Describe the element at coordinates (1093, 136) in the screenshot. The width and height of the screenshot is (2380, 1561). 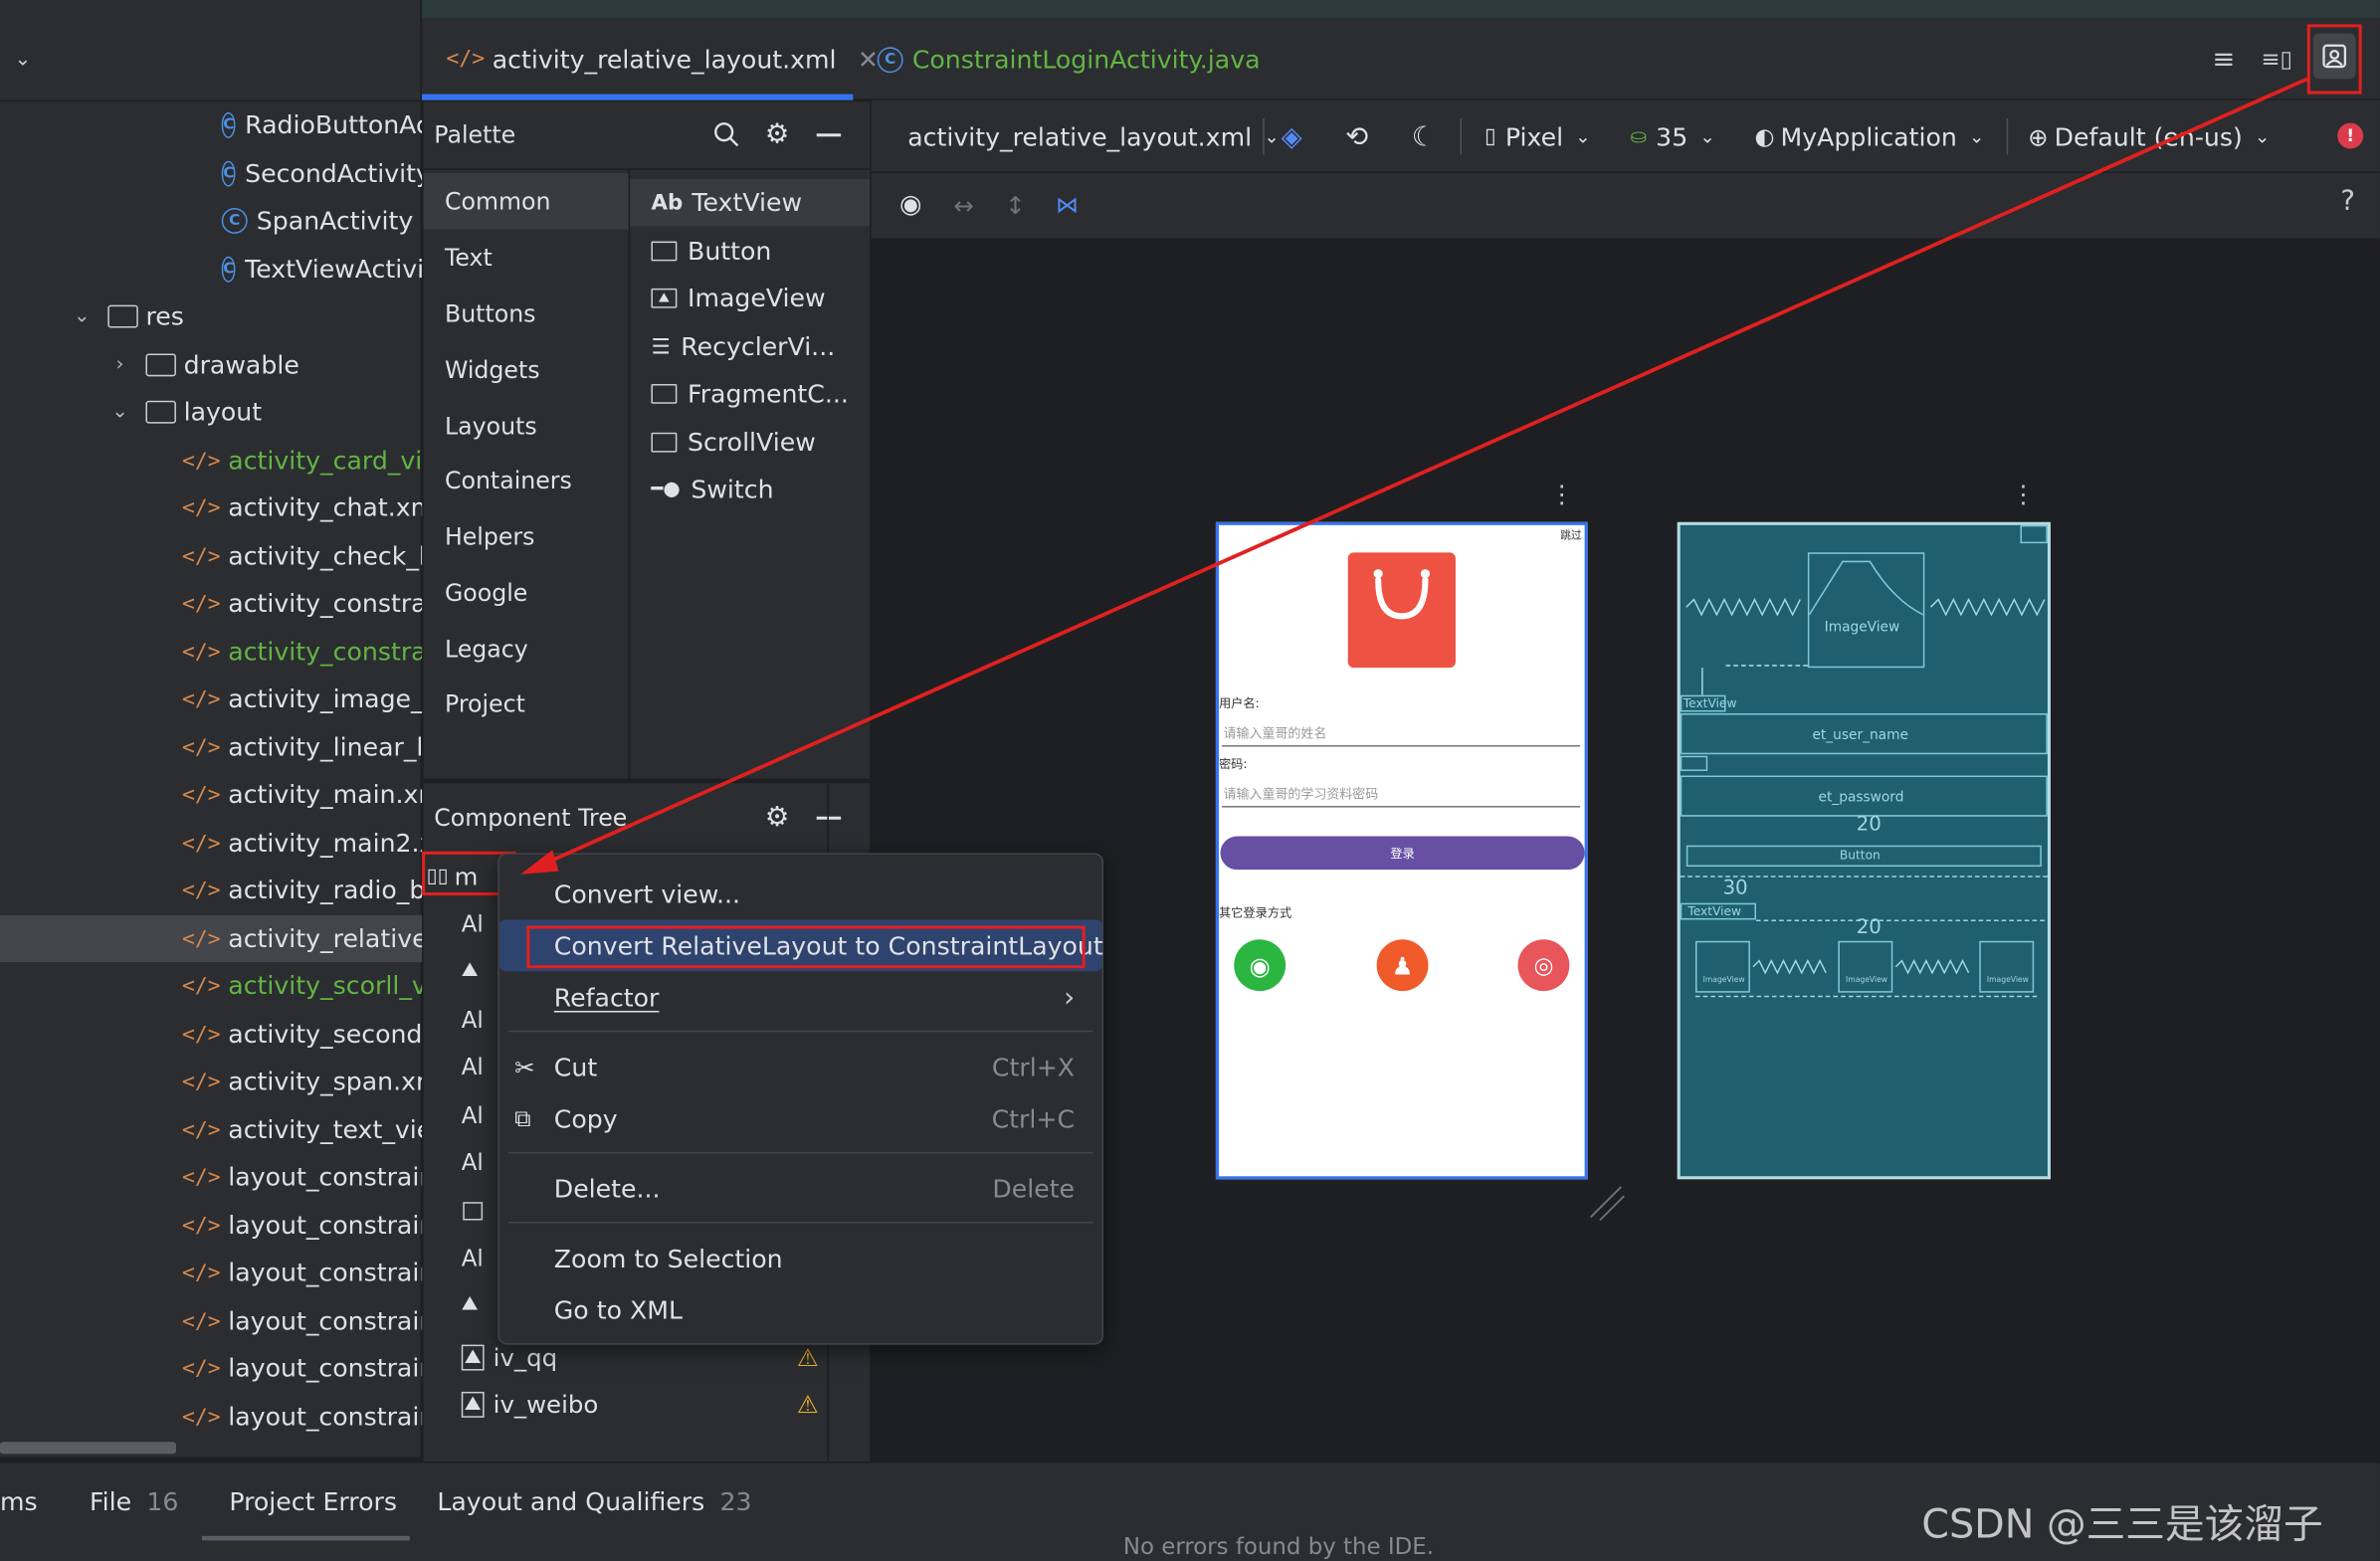
I see `file-dropdown: activity_relative_layout.xml ⌄` at that location.